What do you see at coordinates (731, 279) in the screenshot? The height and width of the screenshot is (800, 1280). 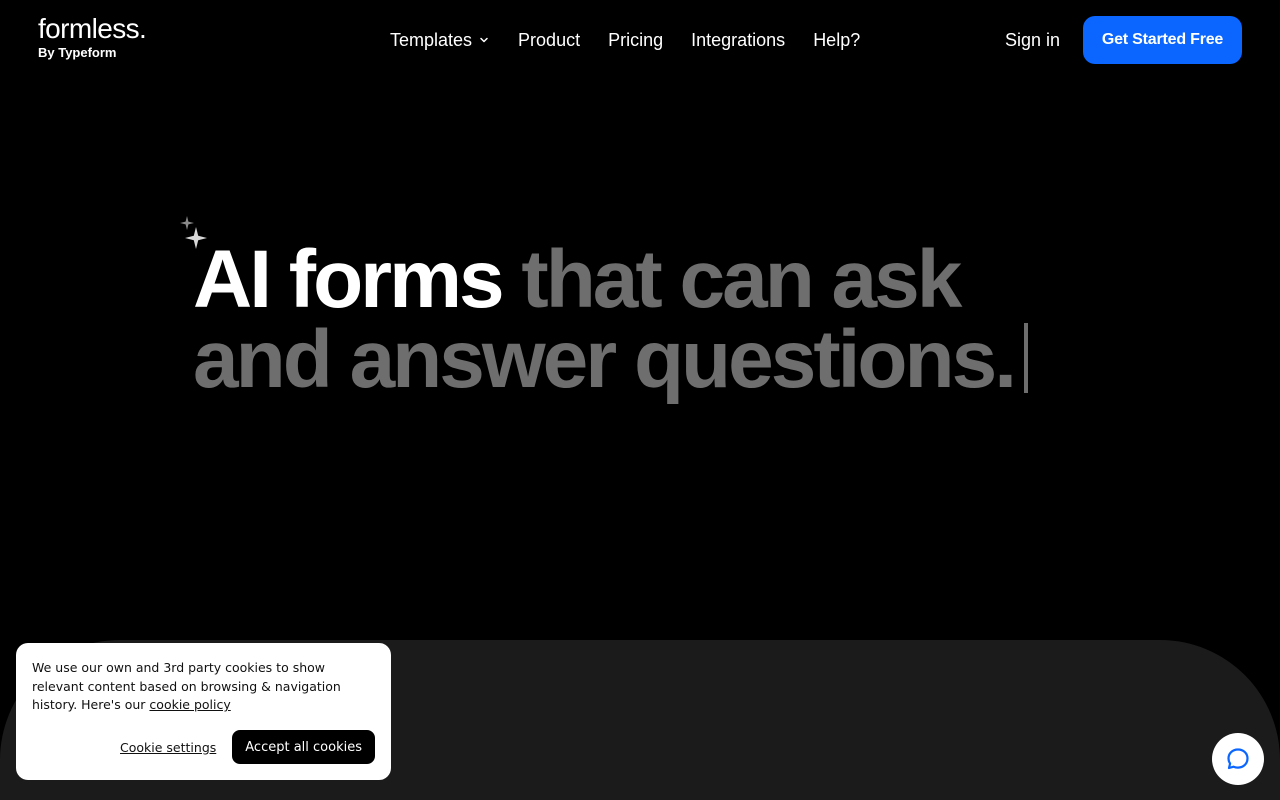 I see `hero-line-1-rest: that can ask` at bounding box center [731, 279].